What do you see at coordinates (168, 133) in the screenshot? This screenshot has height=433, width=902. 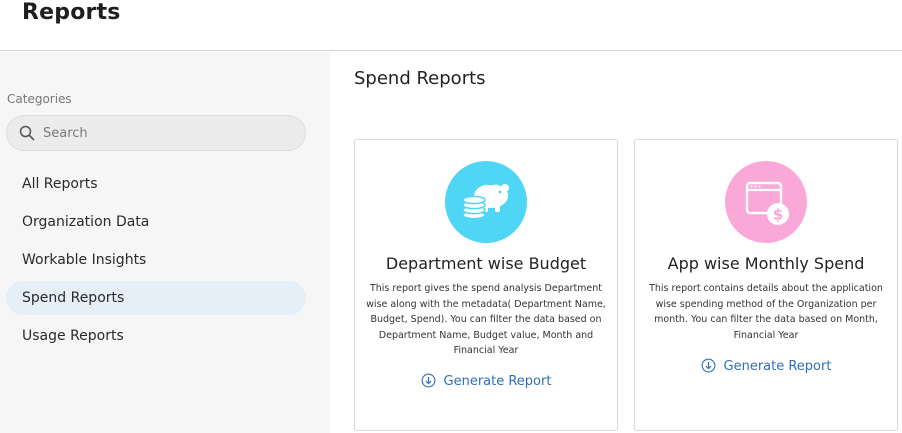 I see `search-input` at bounding box center [168, 133].